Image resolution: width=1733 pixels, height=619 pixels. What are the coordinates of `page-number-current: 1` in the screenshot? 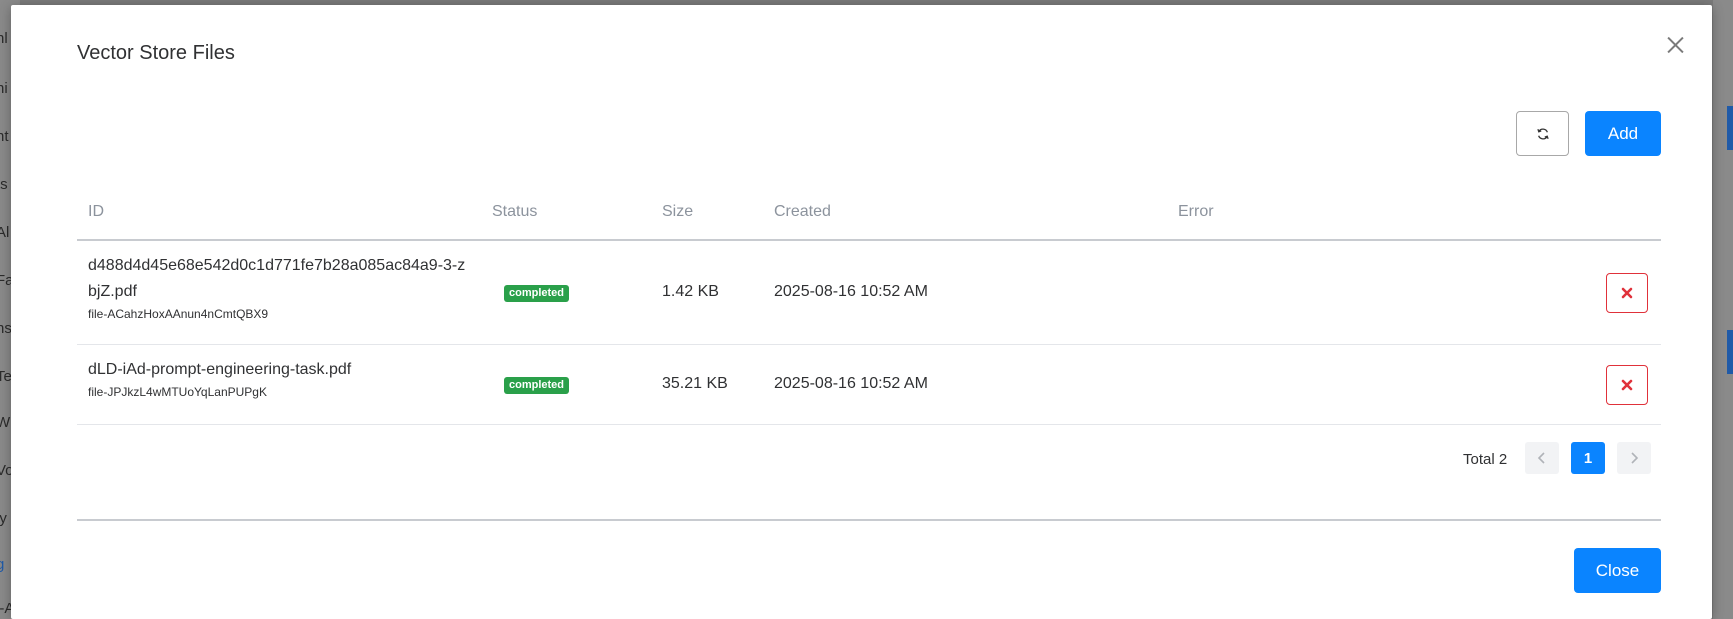 It's located at (1588, 458).